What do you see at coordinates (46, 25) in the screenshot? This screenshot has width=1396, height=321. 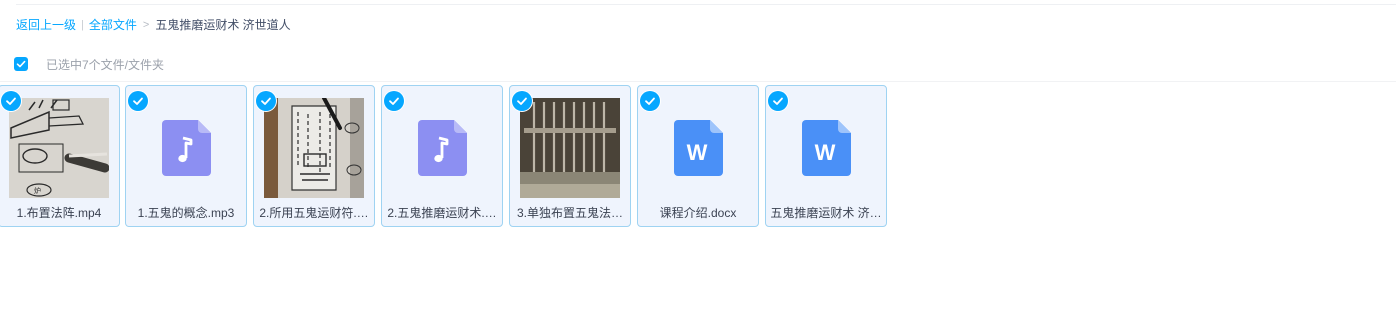 I see `breadcrumb-back-link: 返回上一级` at bounding box center [46, 25].